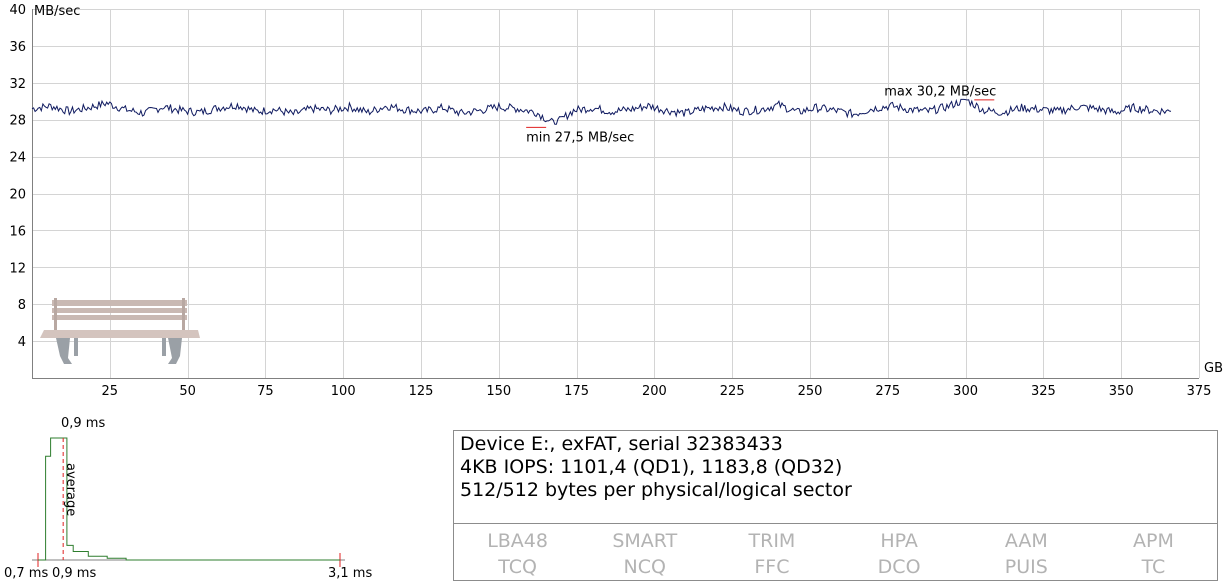  What do you see at coordinates (1199, 391) in the screenshot?
I see `x-tick-label: 375` at bounding box center [1199, 391].